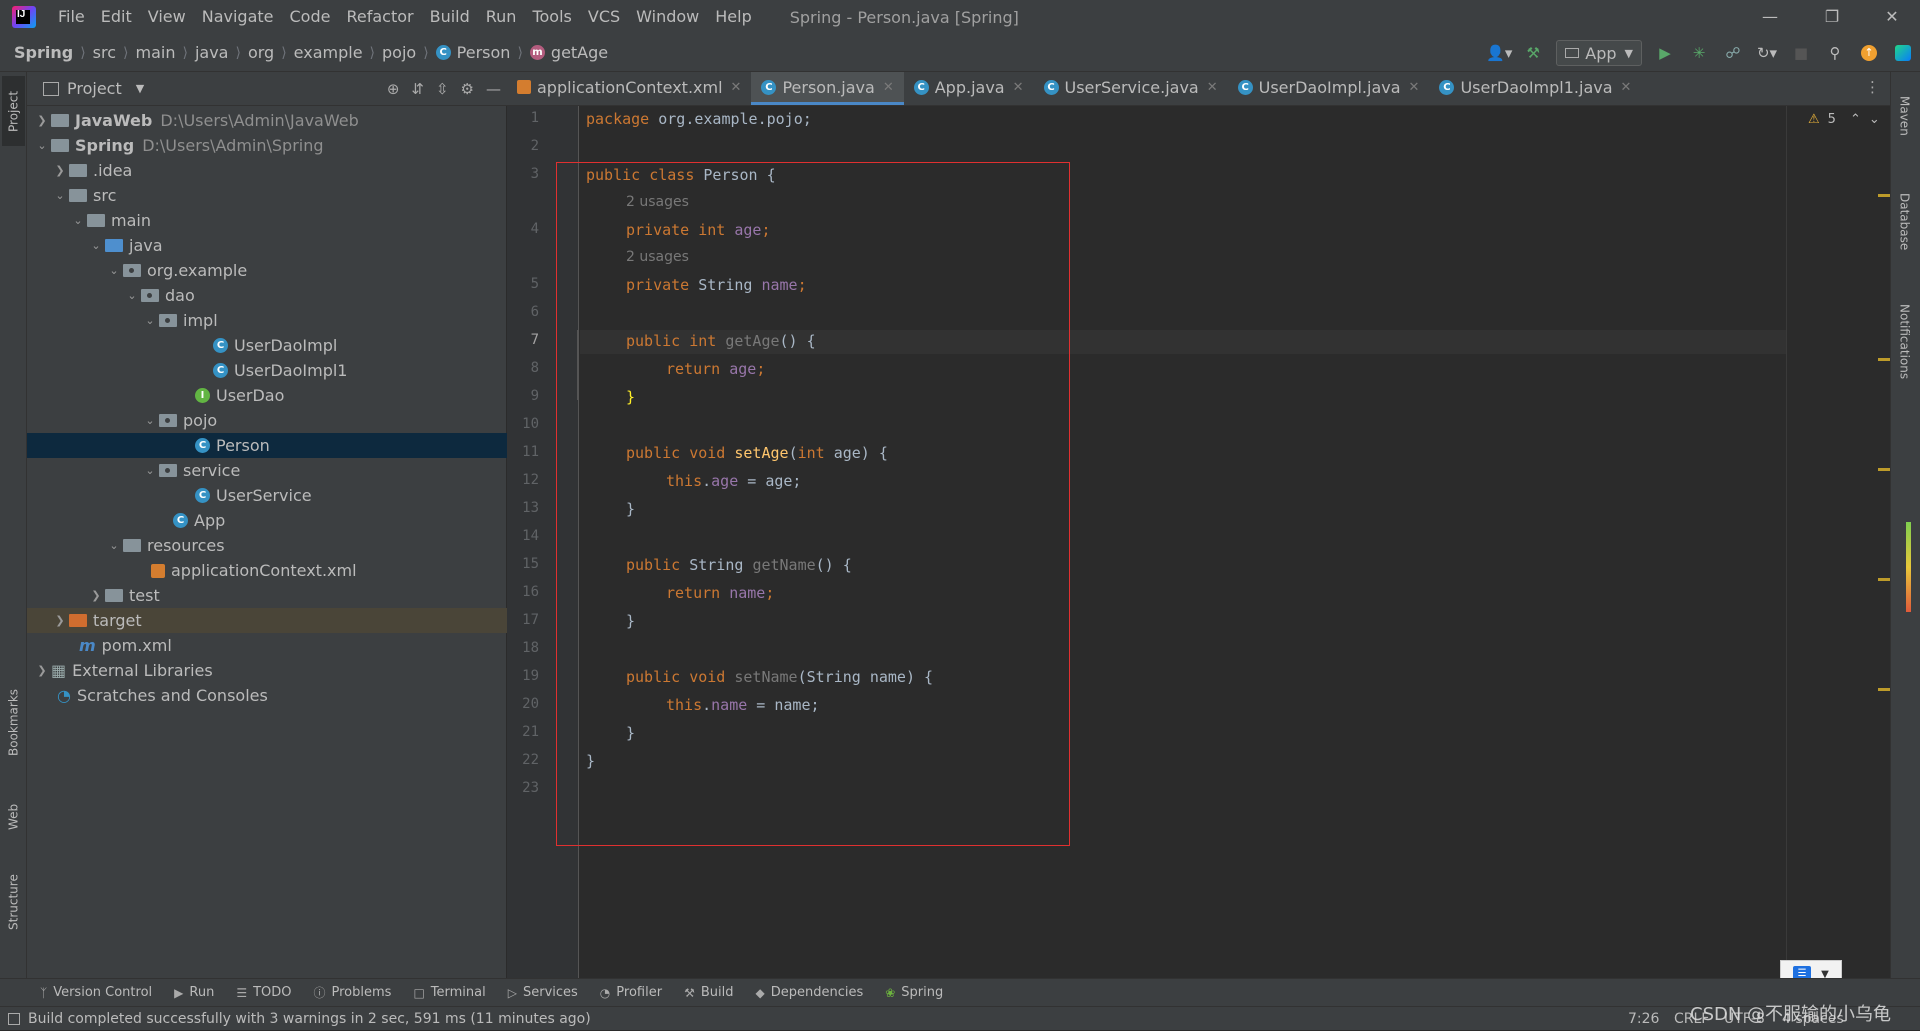 The width and height of the screenshot is (1920, 1031). I want to click on expand-all-icon: ⇵, so click(417, 89).